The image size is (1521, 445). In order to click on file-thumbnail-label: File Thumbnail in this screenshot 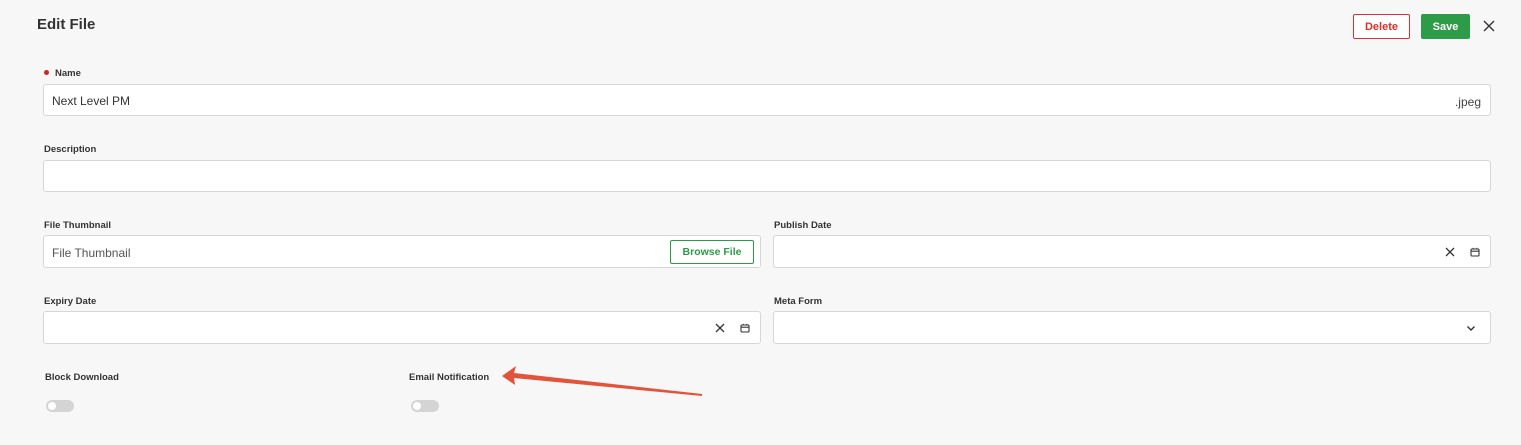, I will do `click(78, 225)`.